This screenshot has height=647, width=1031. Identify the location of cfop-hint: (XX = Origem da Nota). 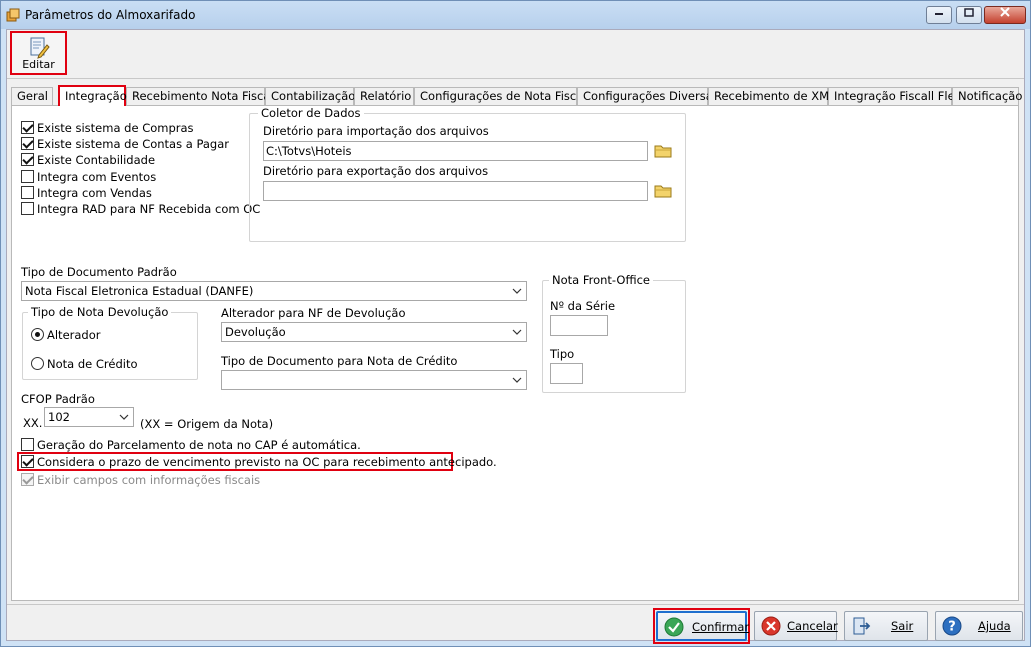
(207, 424).